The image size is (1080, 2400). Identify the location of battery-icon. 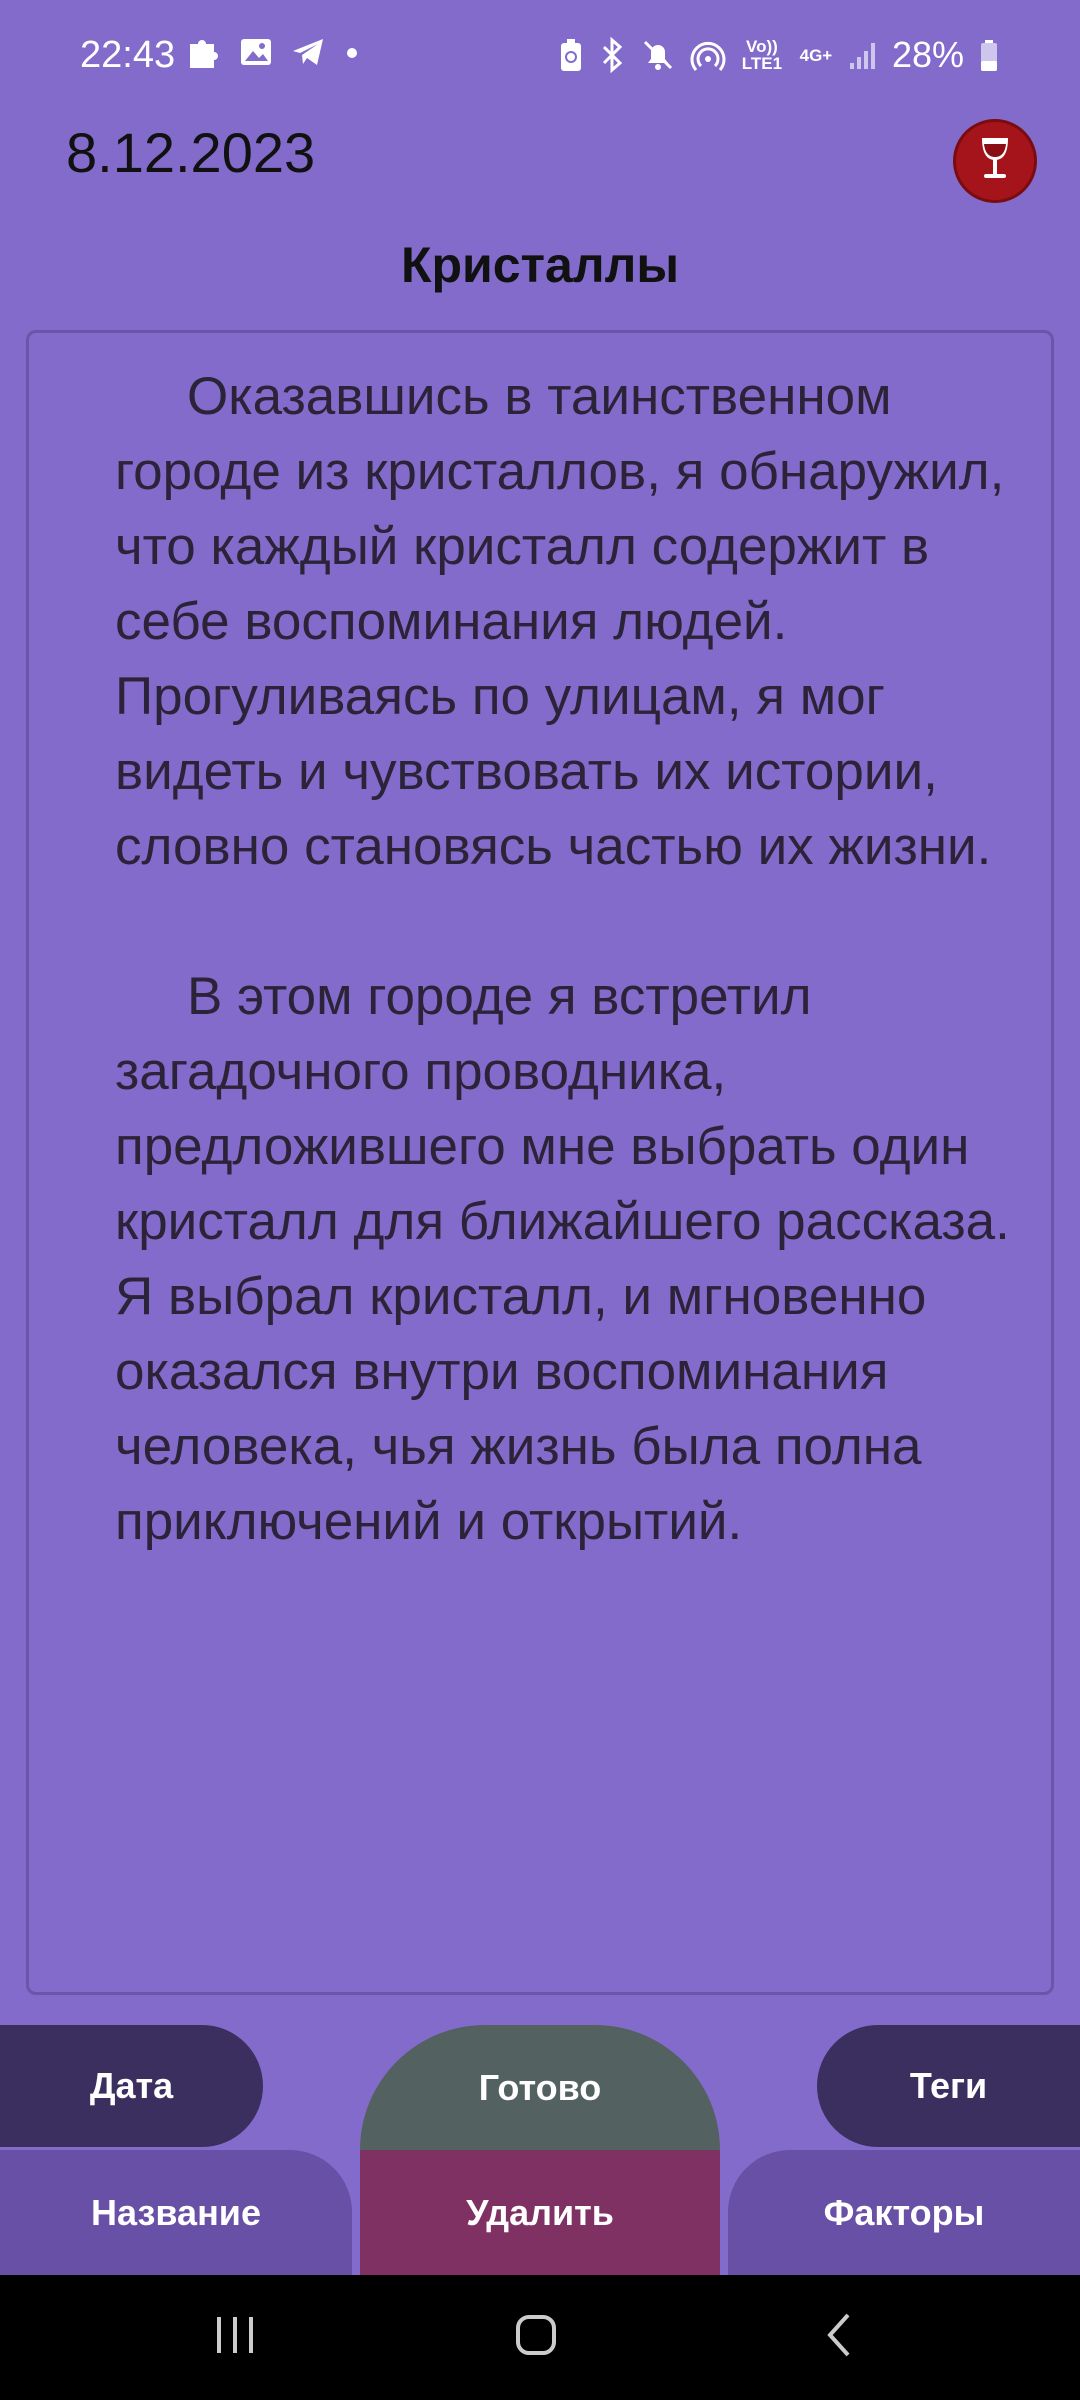
(989, 55).